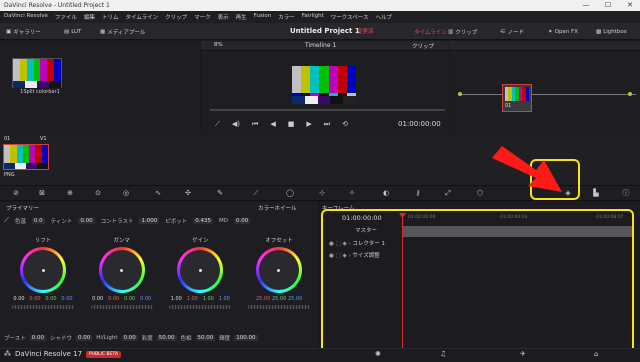  Describe the element at coordinates (242, 220) in the screenshot. I see `param-md-value: 0.00` at that location.